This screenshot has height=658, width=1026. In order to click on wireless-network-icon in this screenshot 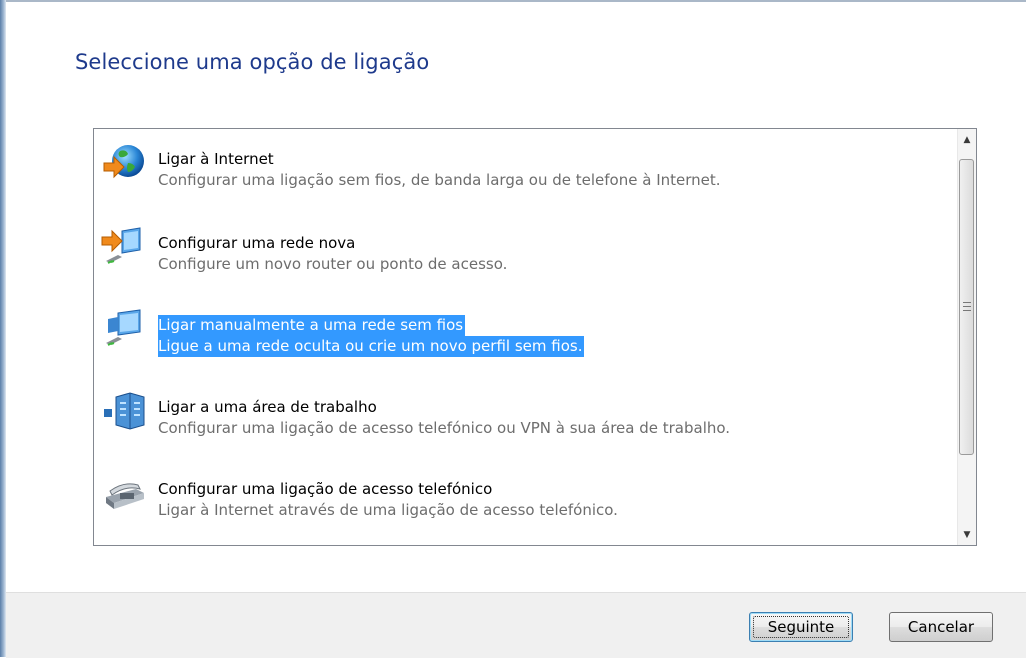, I will do `click(124, 327)`.